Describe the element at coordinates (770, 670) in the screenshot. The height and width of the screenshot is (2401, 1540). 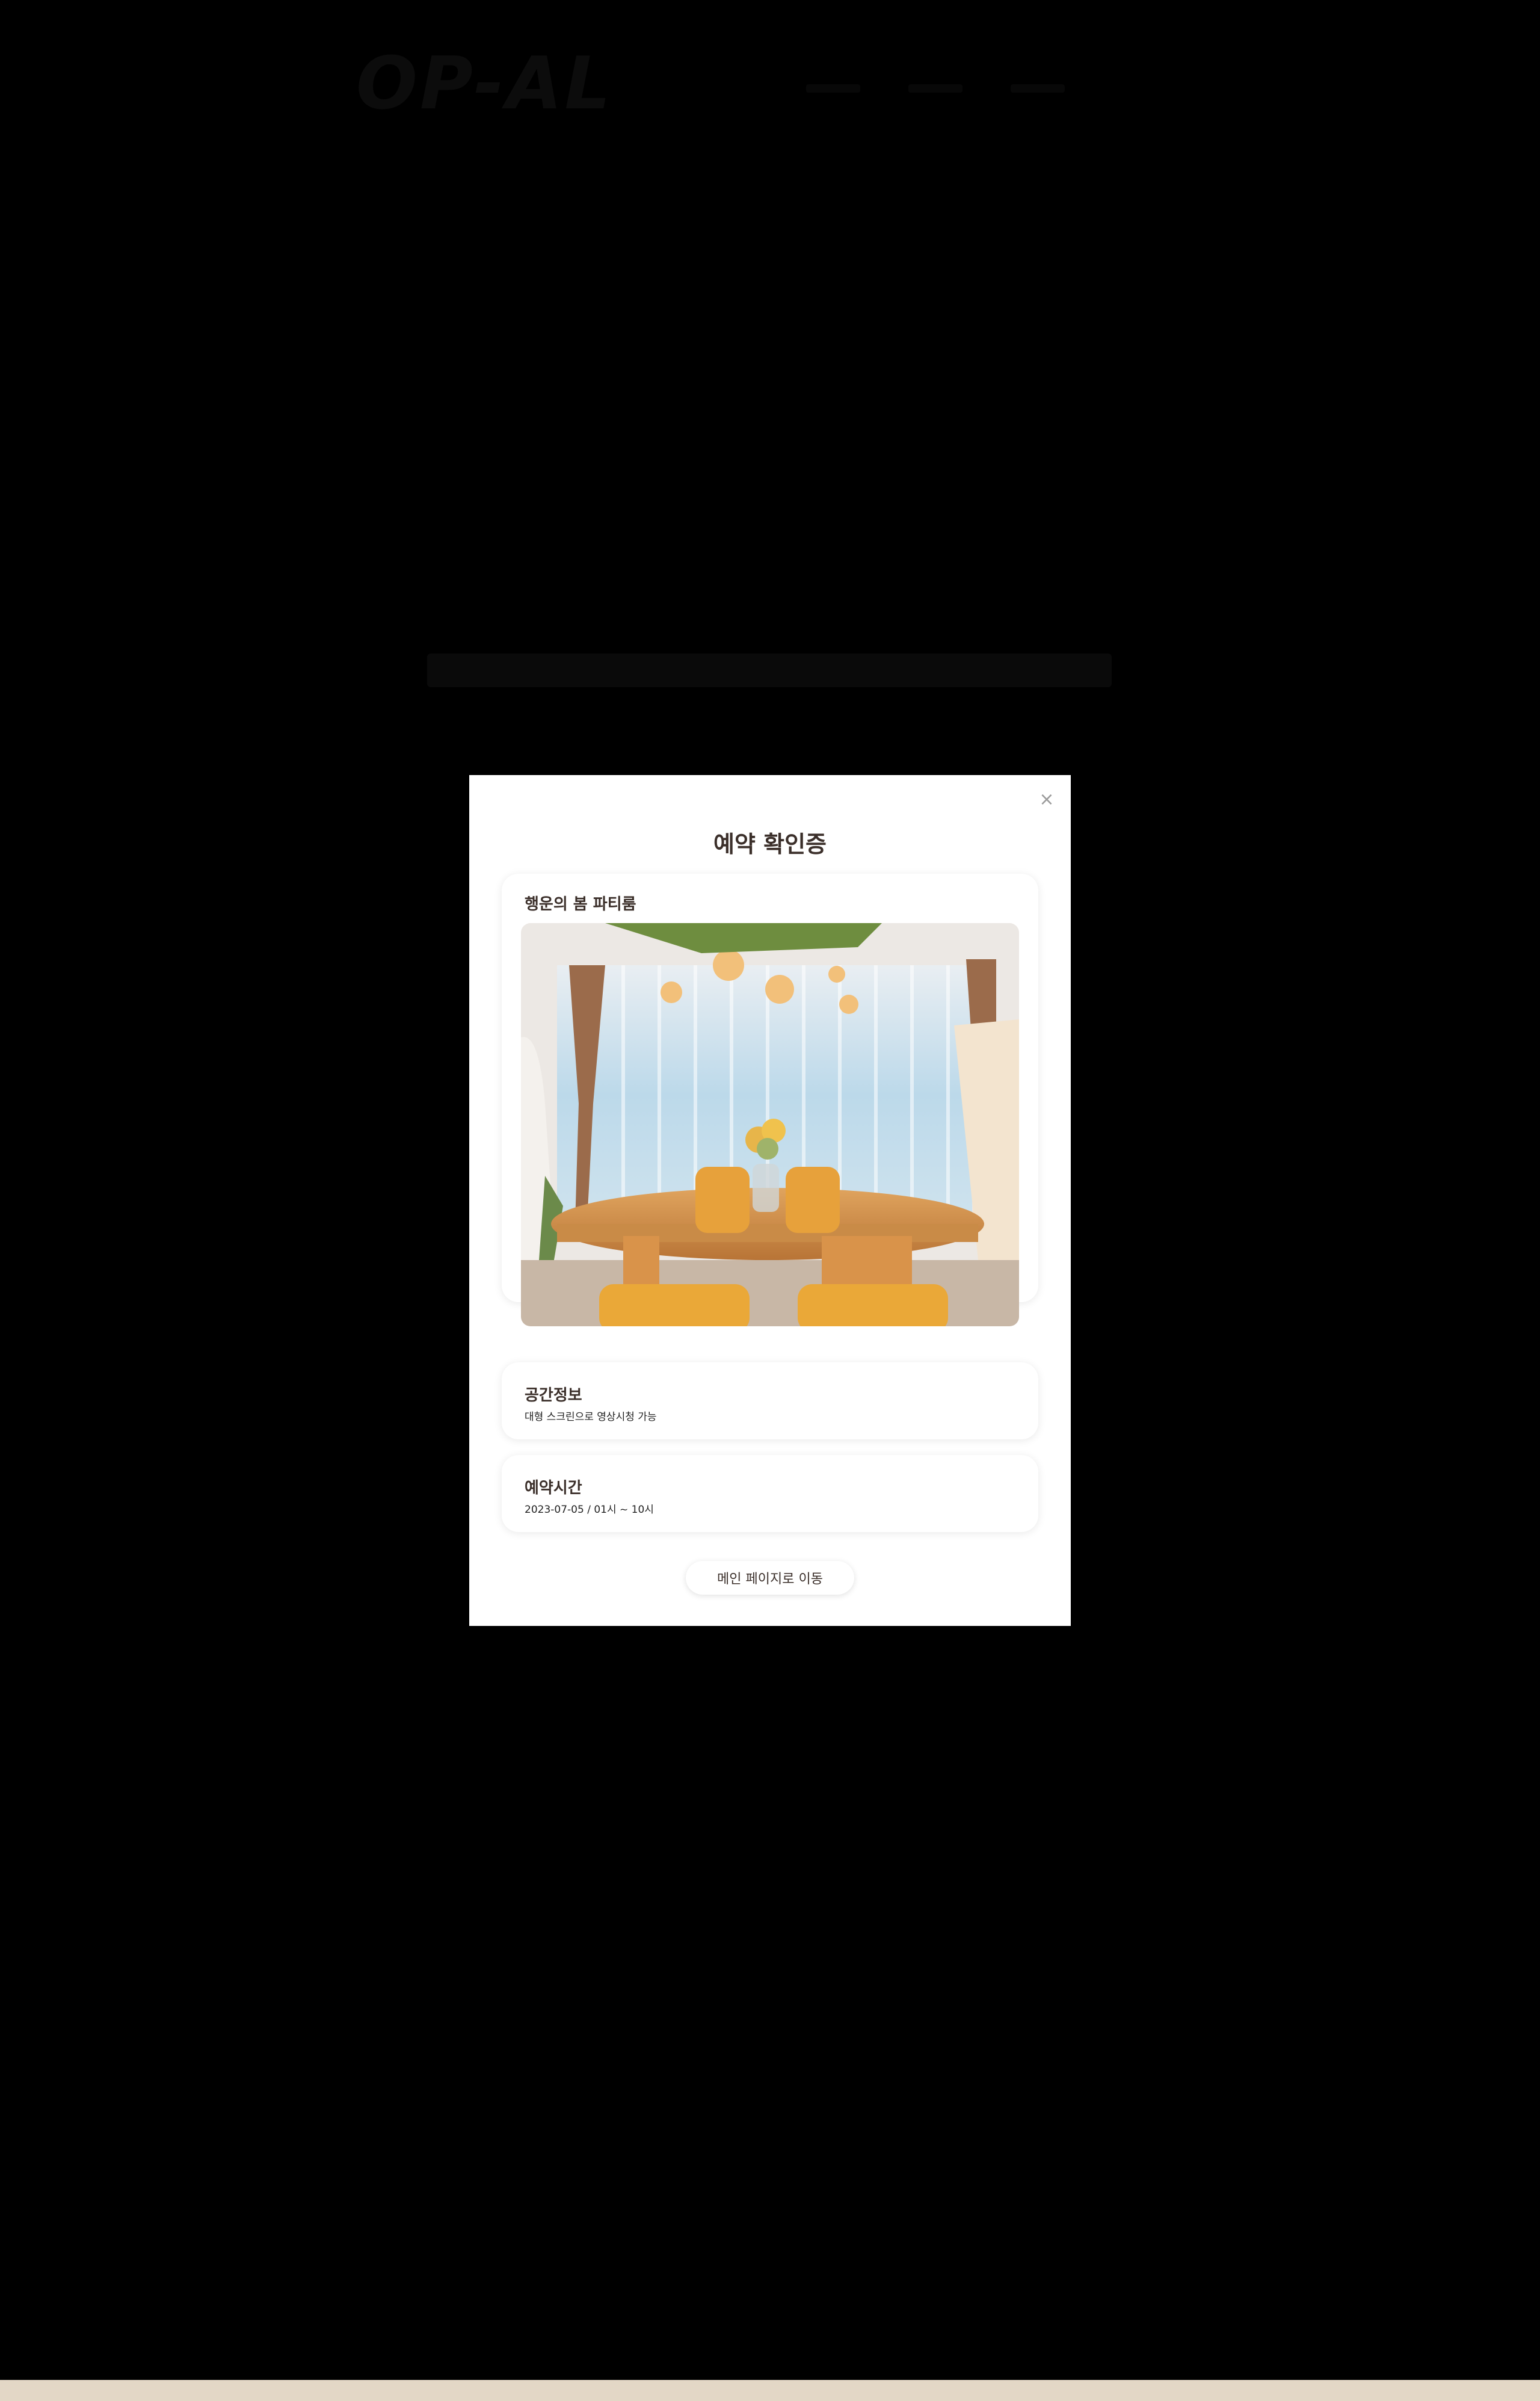
I see `background-button` at that location.